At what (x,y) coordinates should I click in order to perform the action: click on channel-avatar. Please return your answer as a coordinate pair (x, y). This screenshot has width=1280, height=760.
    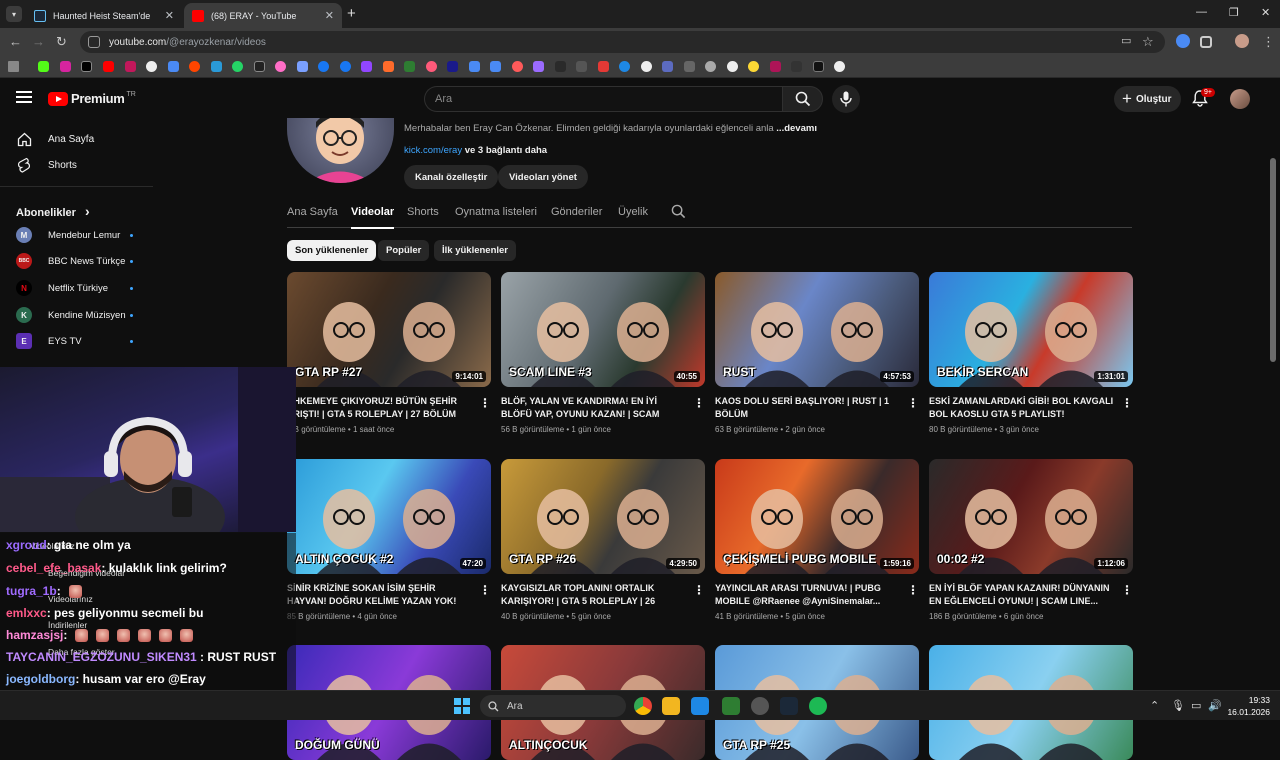
    Looking at the image, I should click on (340, 150).